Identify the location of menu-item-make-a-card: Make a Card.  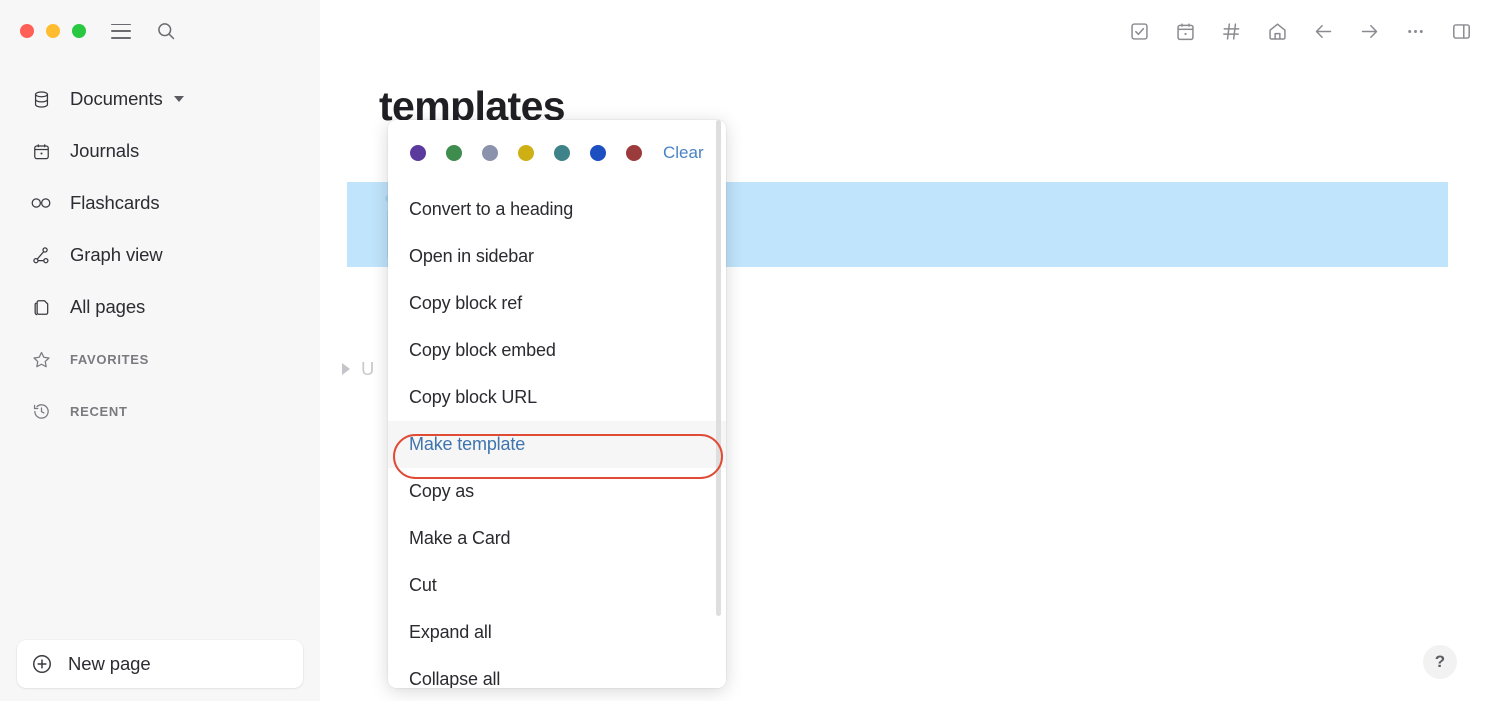
(557, 538).